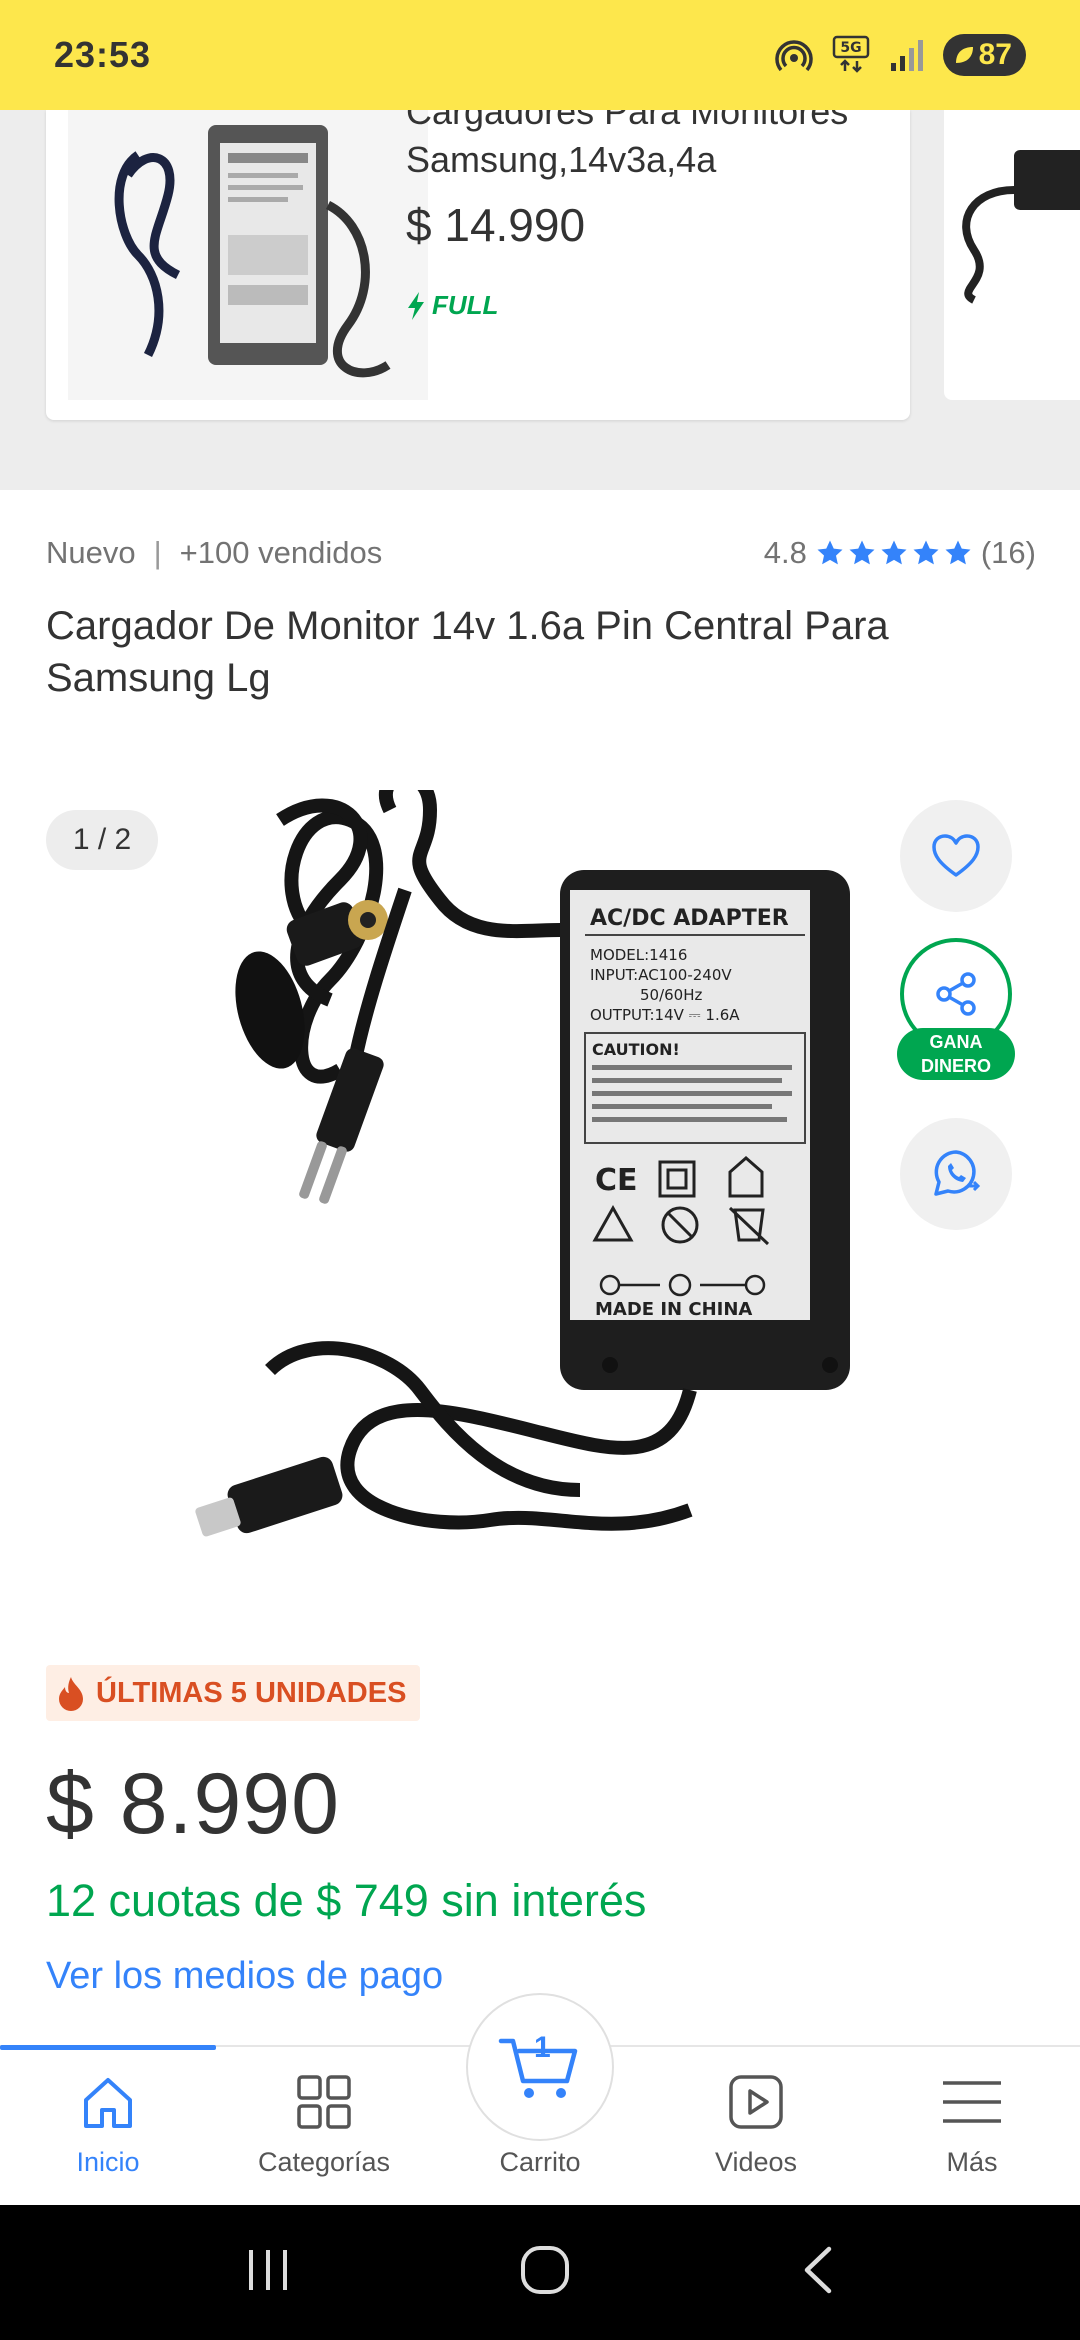 Image resolution: width=1080 pixels, height=2340 pixels. I want to click on whatsapp-share-icon, so click(957, 1173).